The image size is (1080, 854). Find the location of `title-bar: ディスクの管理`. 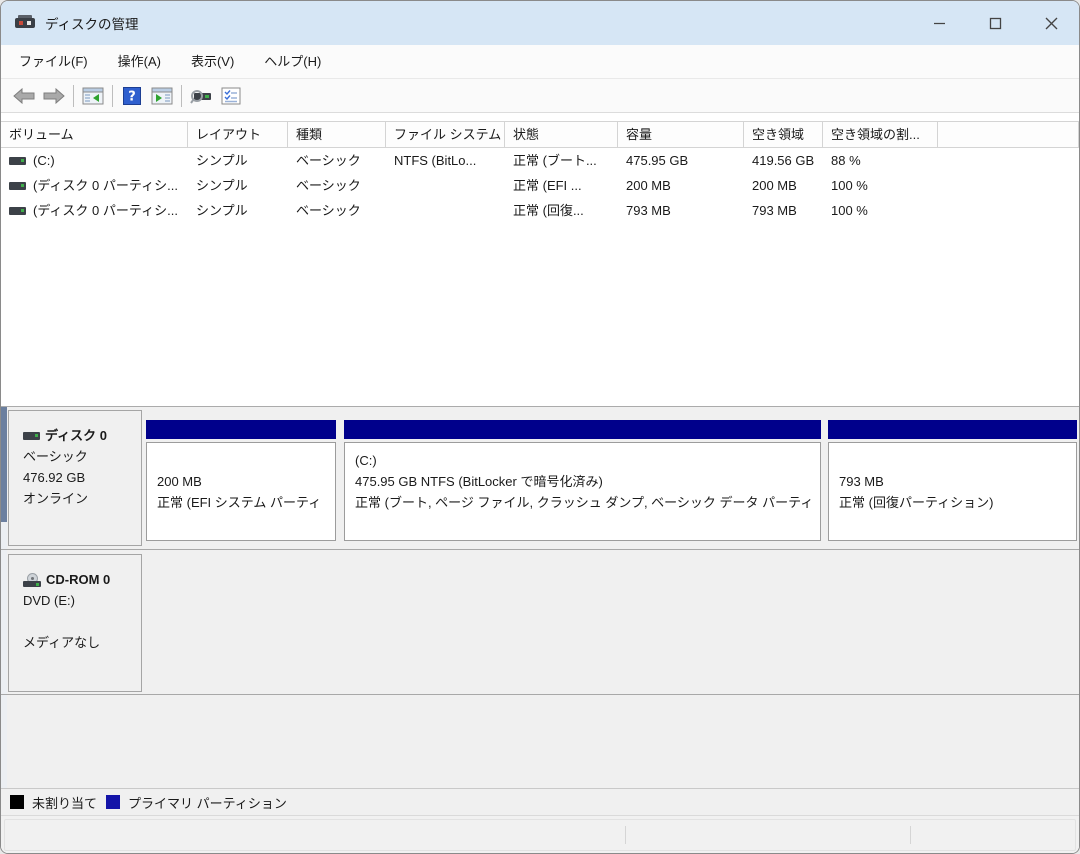

title-bar: ディスクの管理 is located at coordinates (540, 23).